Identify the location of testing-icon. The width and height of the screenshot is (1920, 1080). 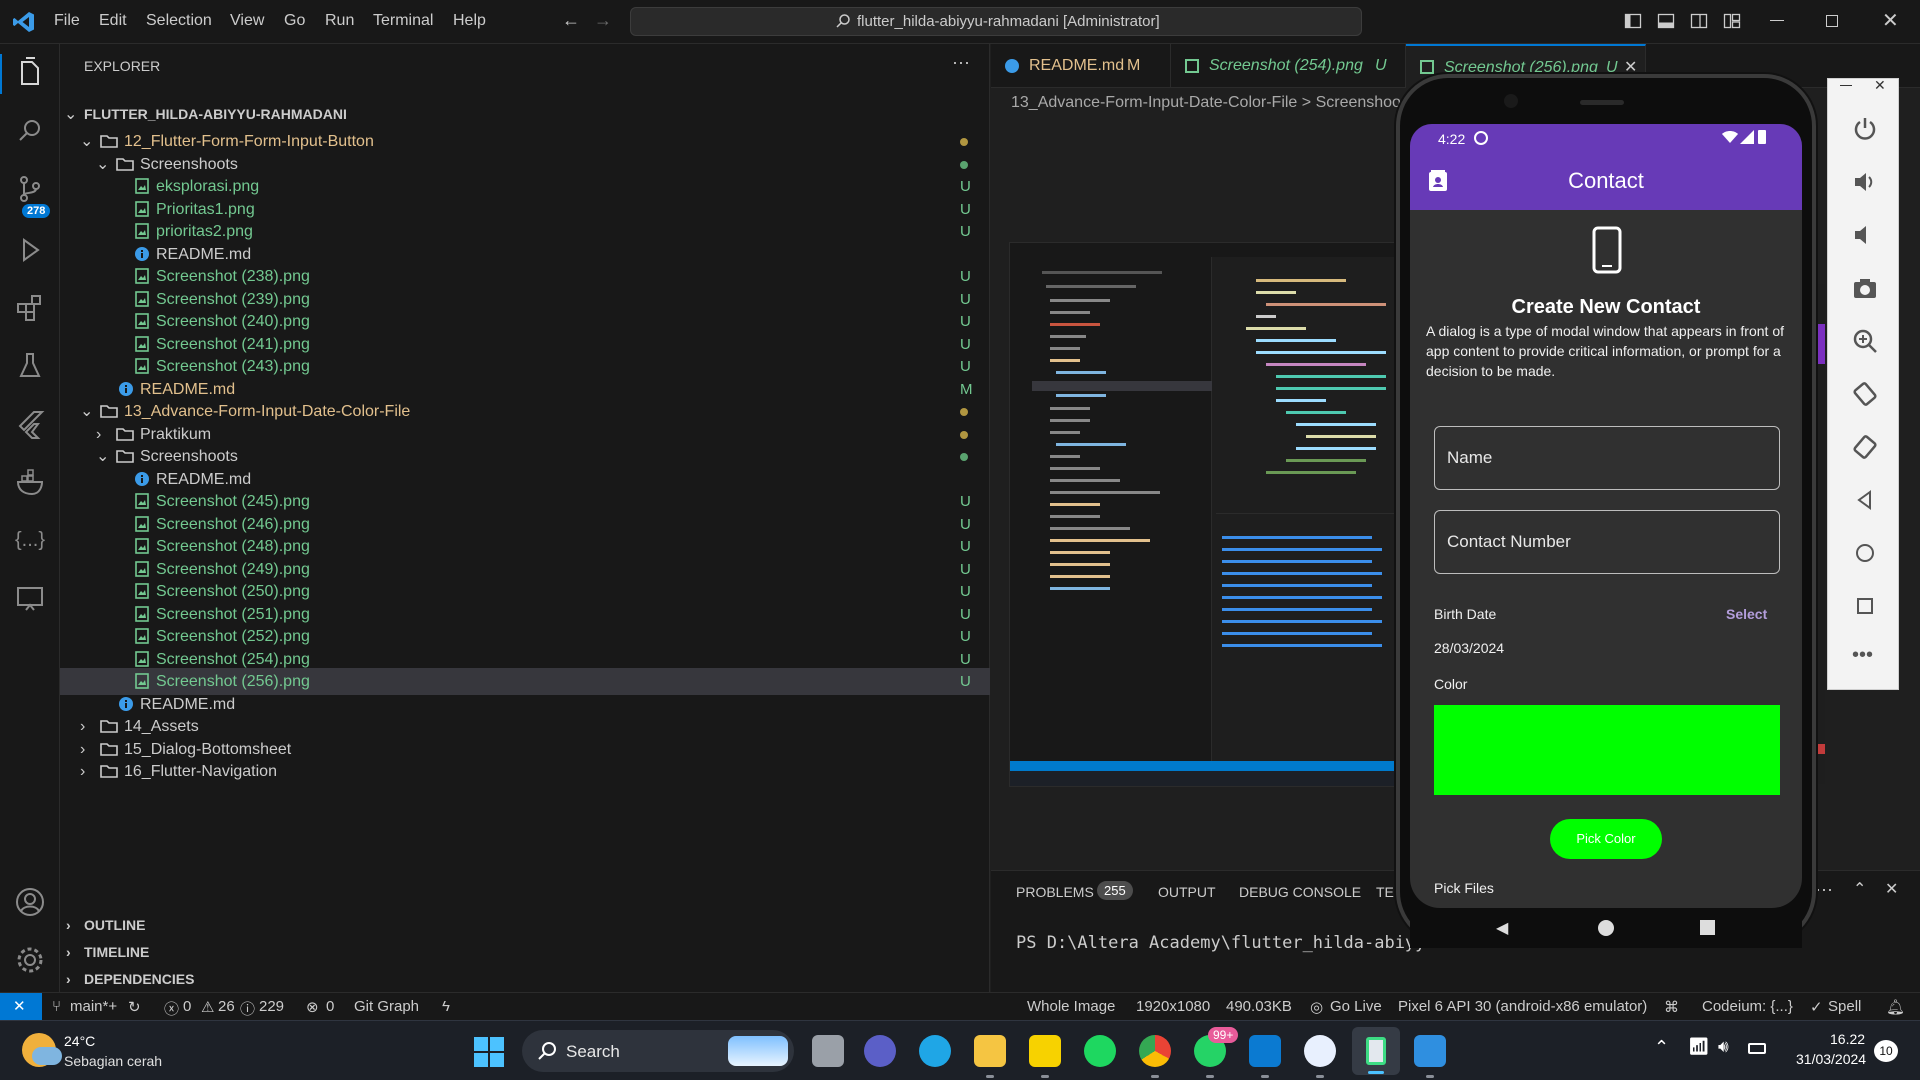
(30, 366).